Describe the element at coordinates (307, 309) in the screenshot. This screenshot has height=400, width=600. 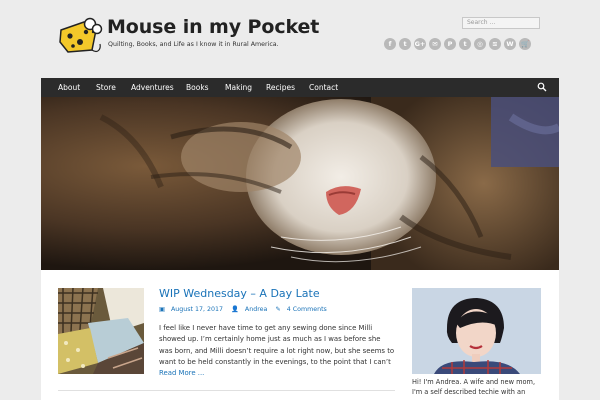
I see `post-comments: 4 Comments` at that location.